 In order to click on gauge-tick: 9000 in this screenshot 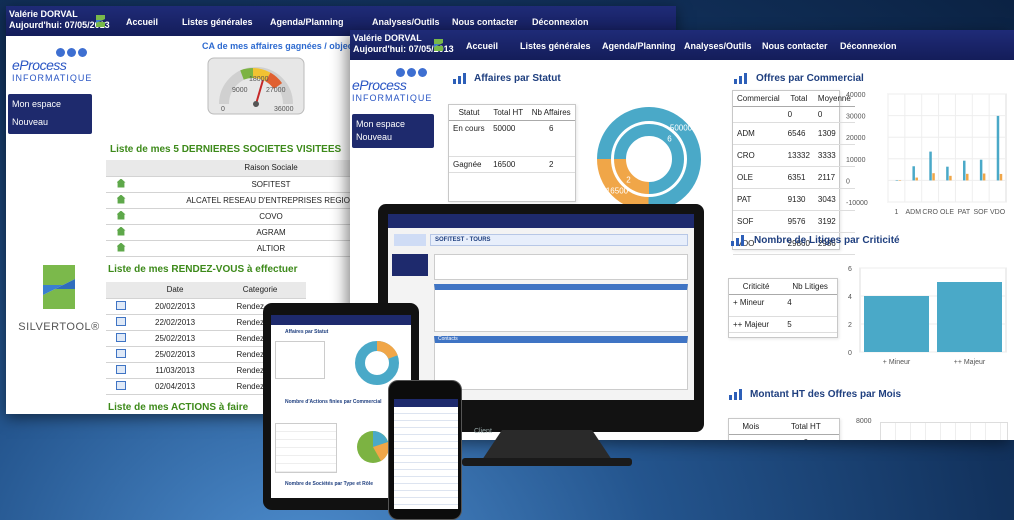, I will do `click(240, 90)`.